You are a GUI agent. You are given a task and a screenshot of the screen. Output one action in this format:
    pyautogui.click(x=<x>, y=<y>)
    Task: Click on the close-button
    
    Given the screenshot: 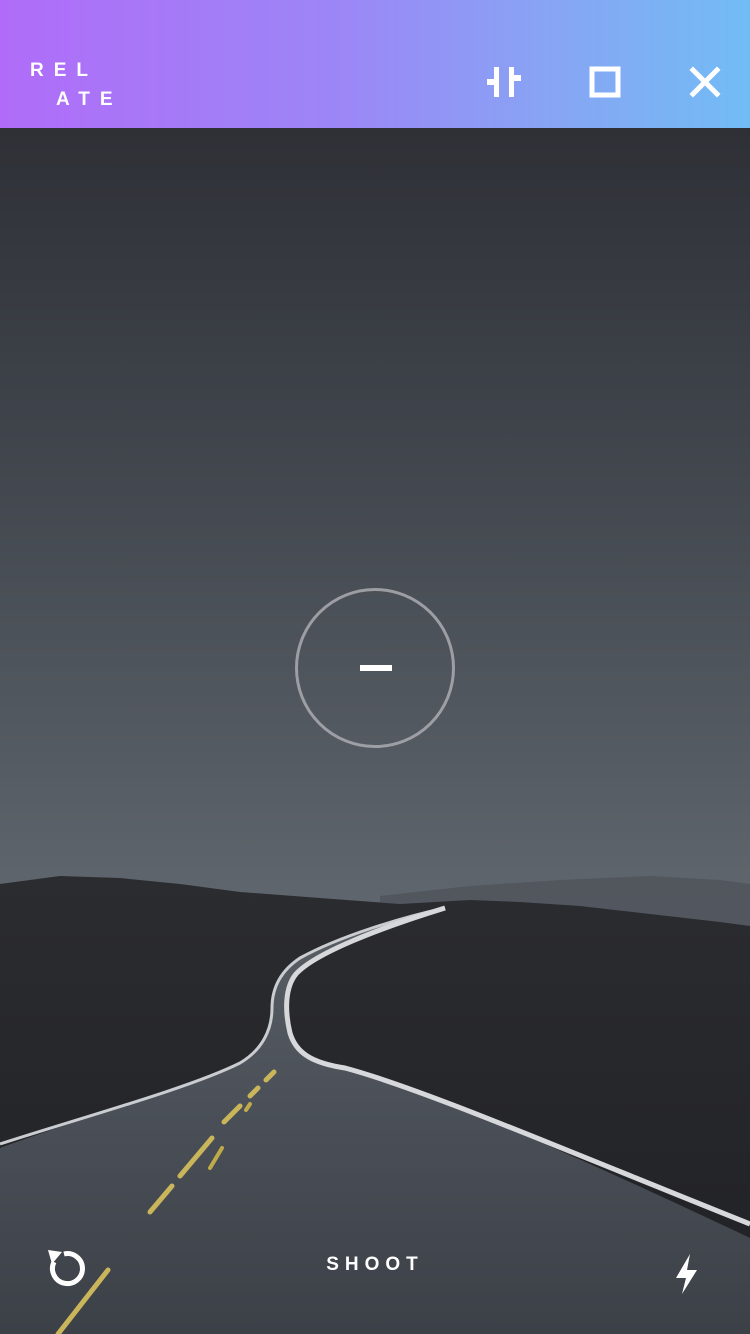 What is the action you would take?
    pyautogui.click(x=705, y=82)
    